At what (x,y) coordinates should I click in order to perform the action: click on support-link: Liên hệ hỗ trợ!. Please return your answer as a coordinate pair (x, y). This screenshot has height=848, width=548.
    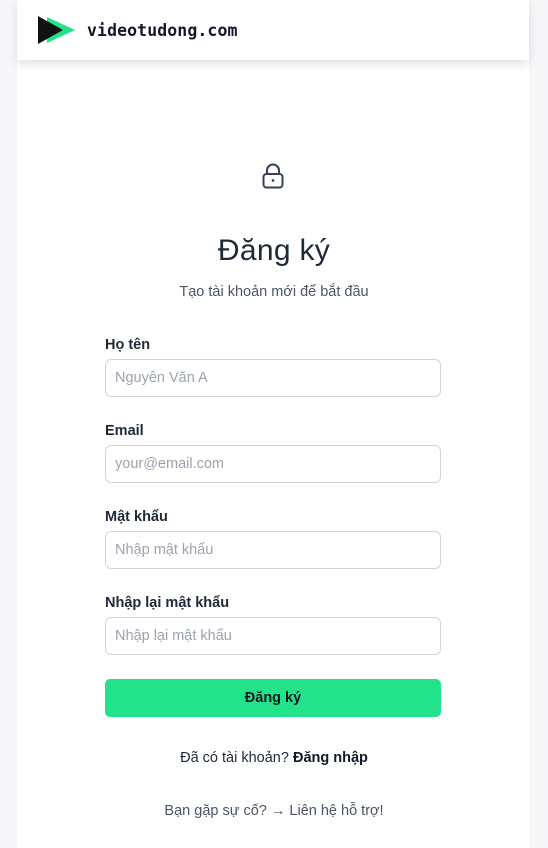
    Looking at the image, I should click on (336, 811).